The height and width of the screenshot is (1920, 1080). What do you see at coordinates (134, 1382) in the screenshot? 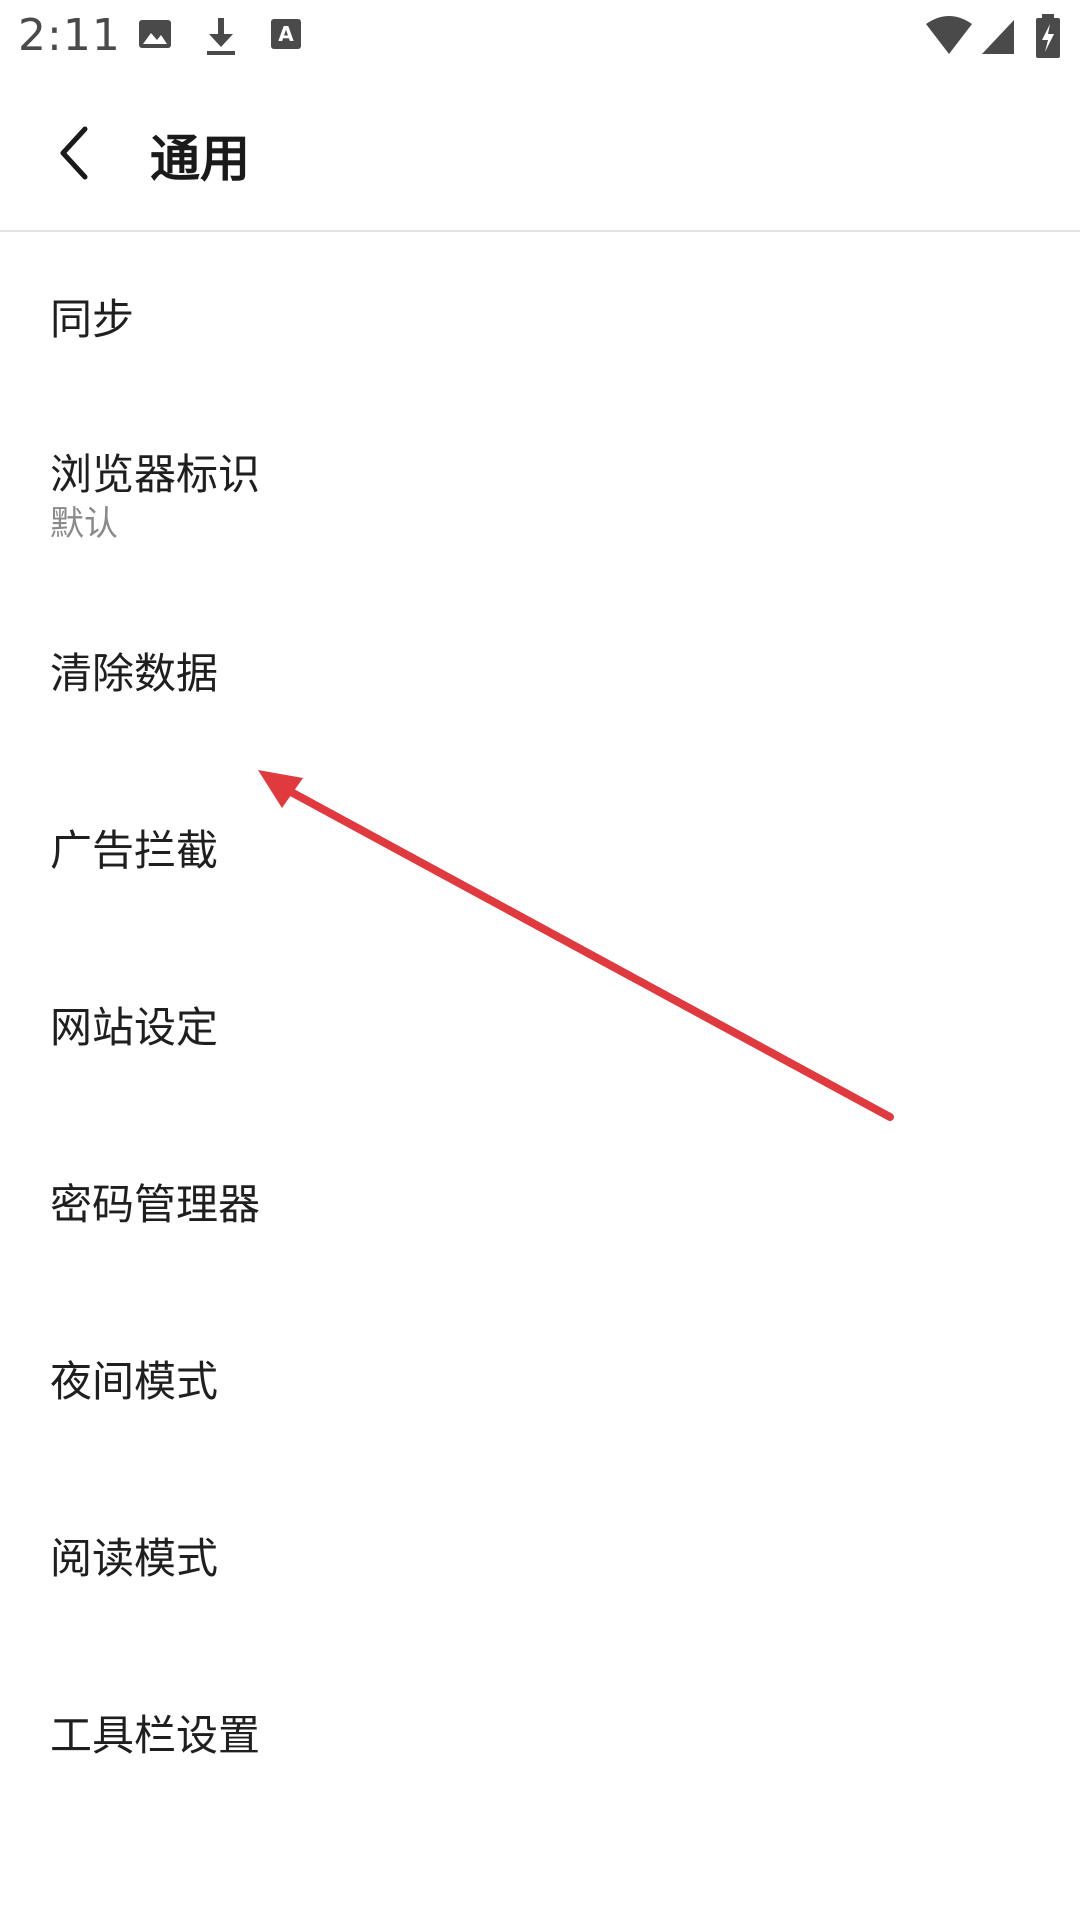
I see `settings-item-label: 夜间模式` at bounding box center [134, 1382].